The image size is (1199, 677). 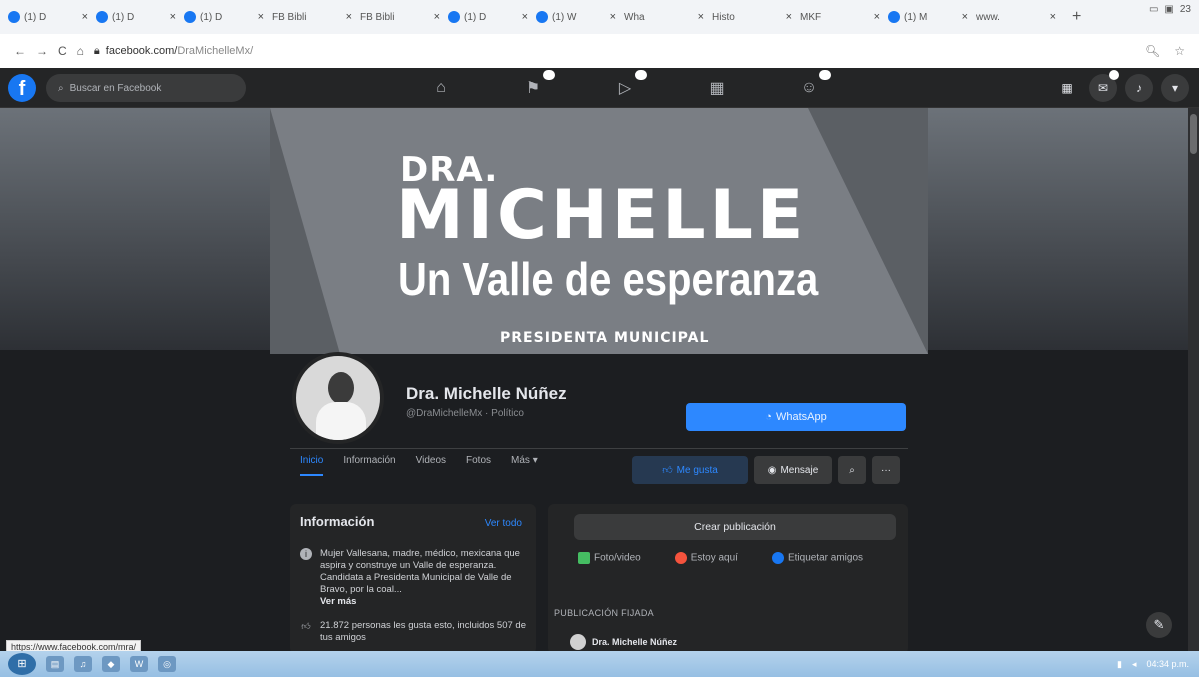 What do you see at coordinates (604, 613) in the screenshot?
I see `pinned-post-label: PUBLICACIÓN FIJADA` at bounding box center [604, 613].